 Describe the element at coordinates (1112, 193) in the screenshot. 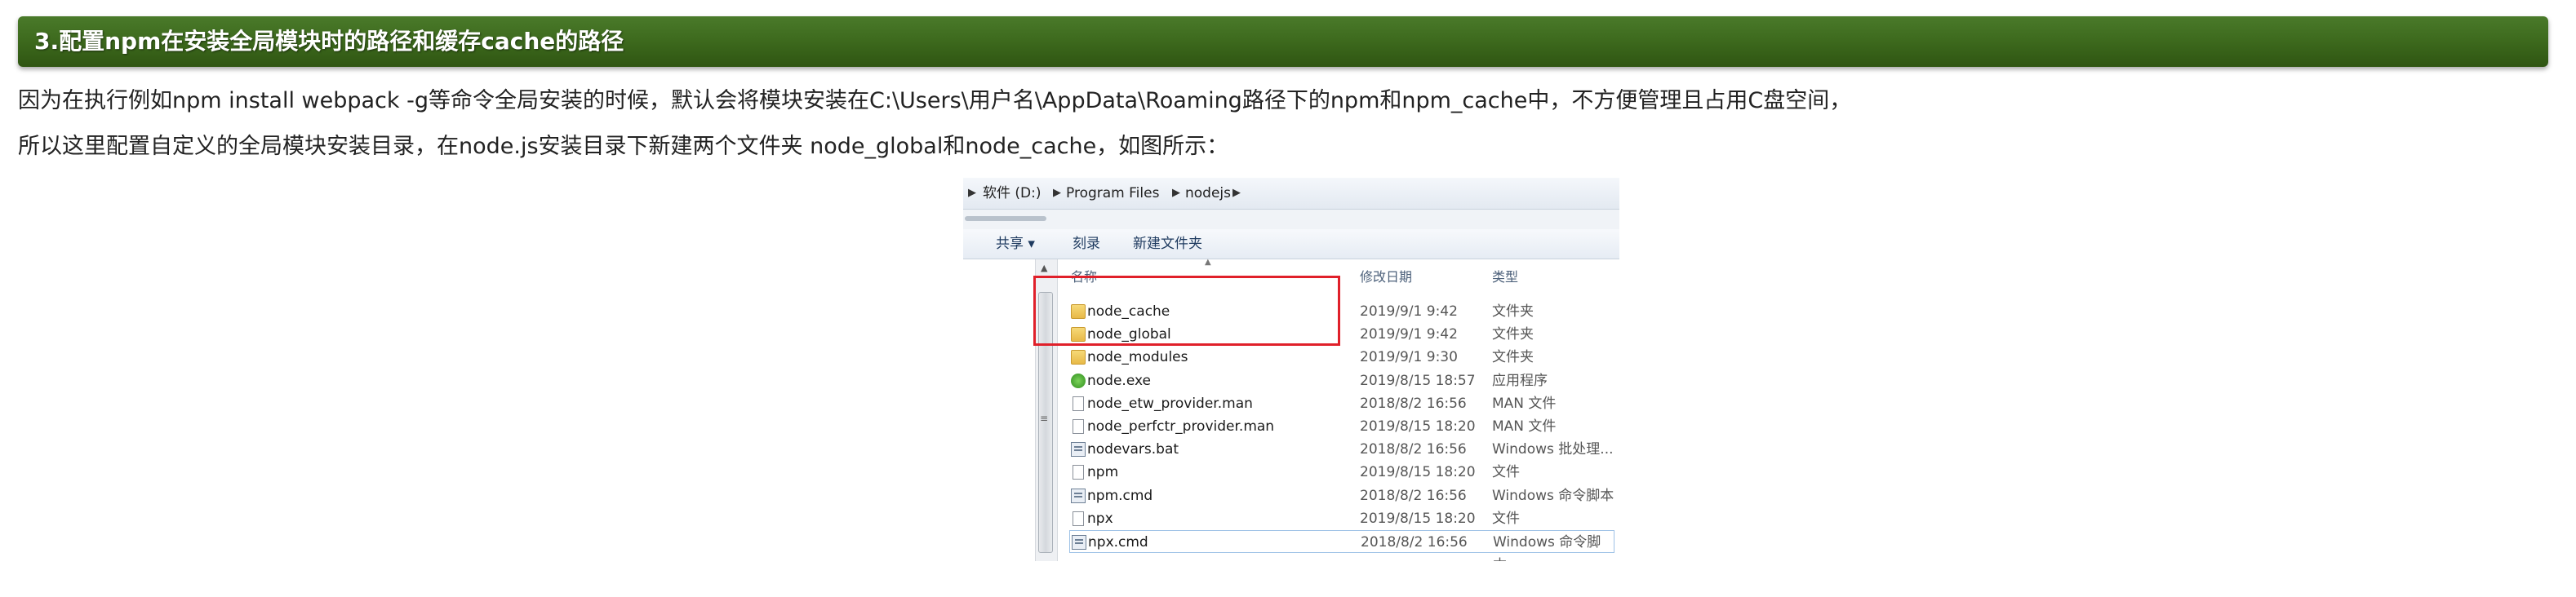

I see `breadcrumb-program-files: Program Files` at that location.